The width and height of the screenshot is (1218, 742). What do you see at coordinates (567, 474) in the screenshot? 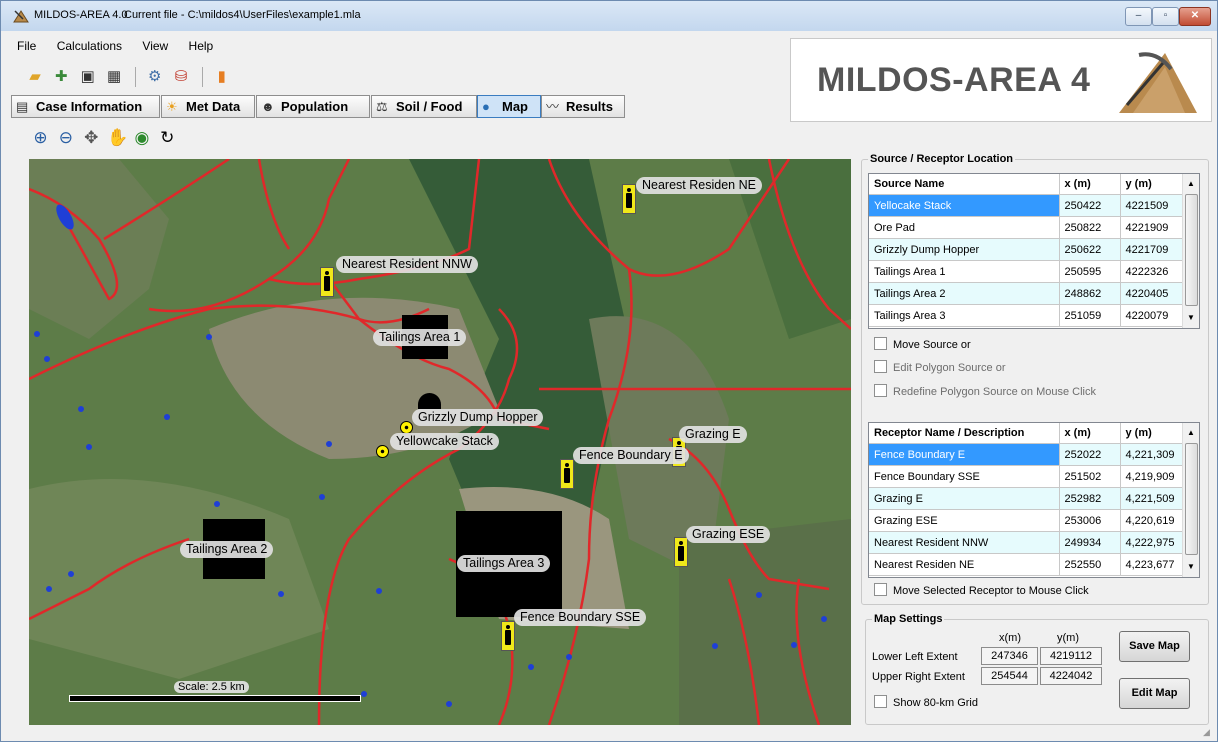
I see `receptor-marker-fence-e` at bounding box center [567, 474].